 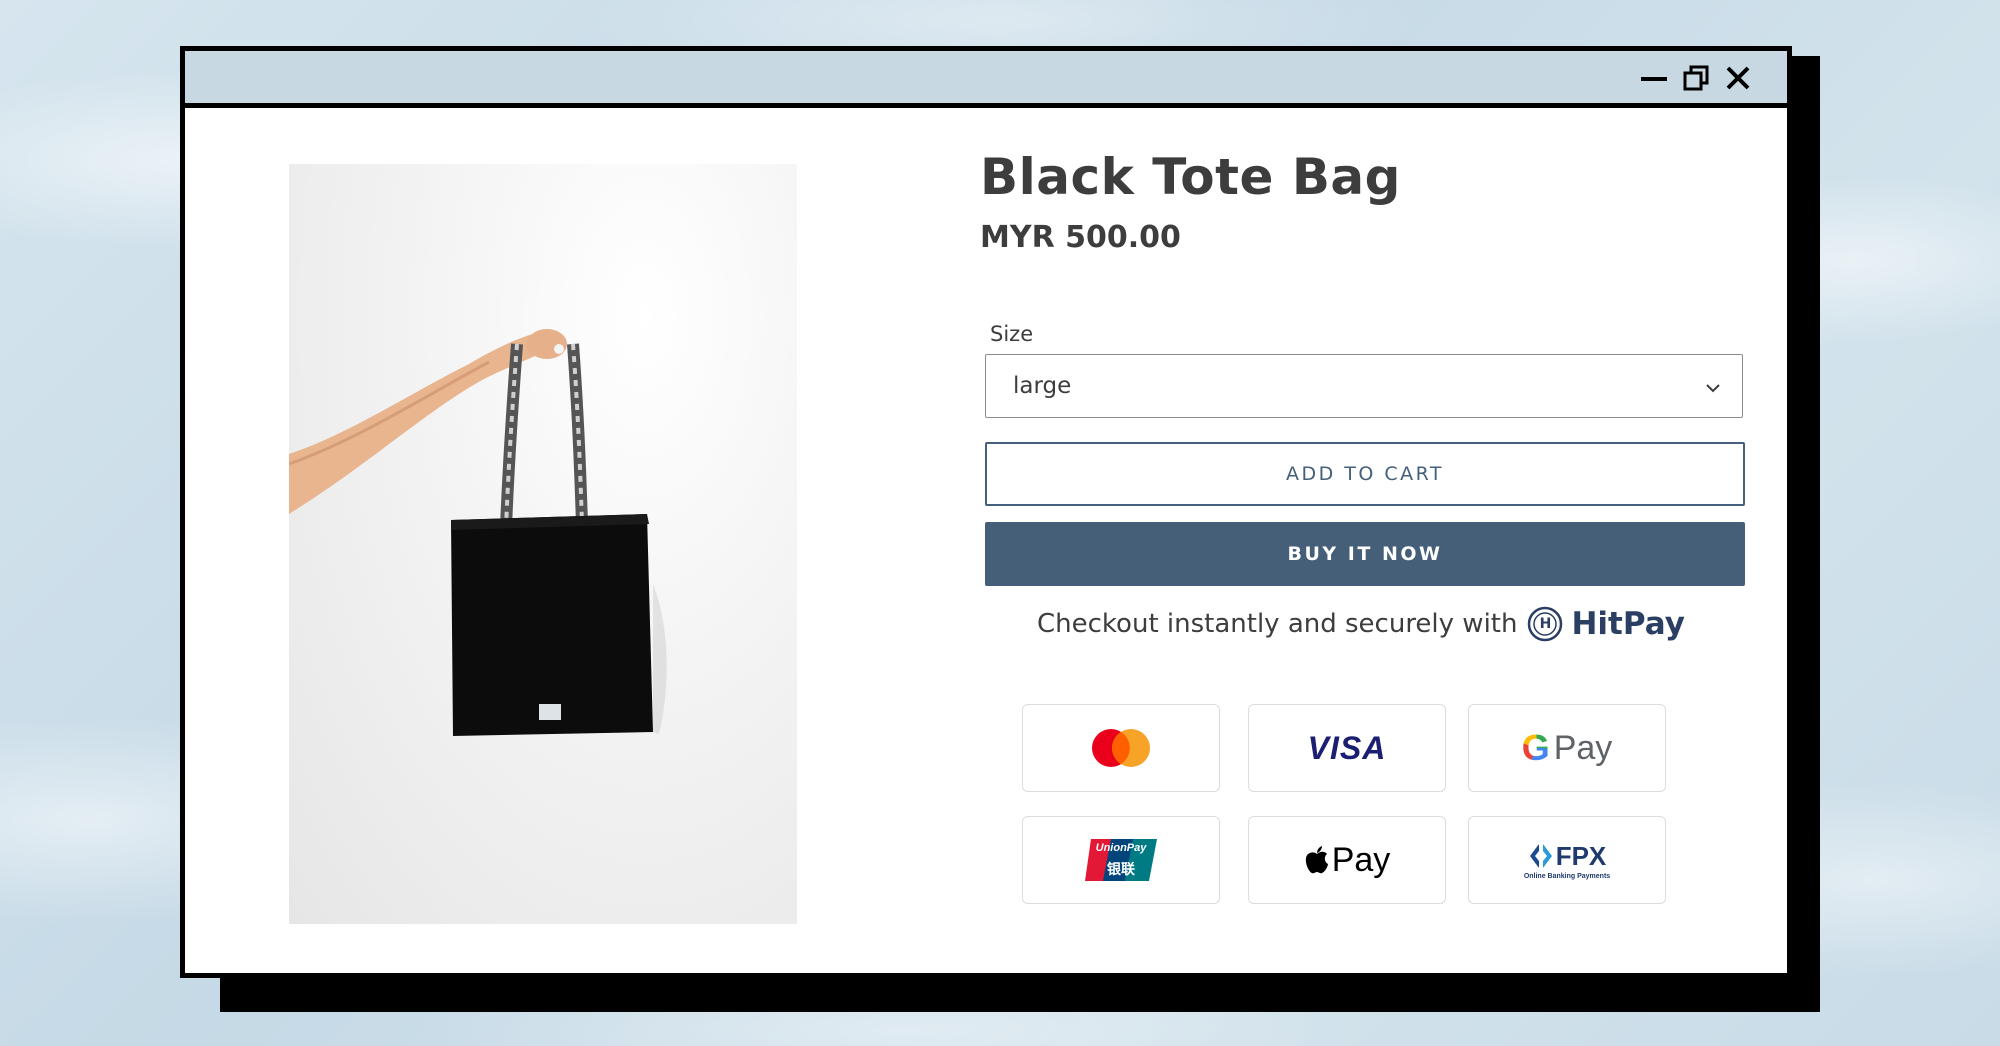 I want to click on checkout-text: Checkout instantly and securely with, so click(x=1277, y=624).